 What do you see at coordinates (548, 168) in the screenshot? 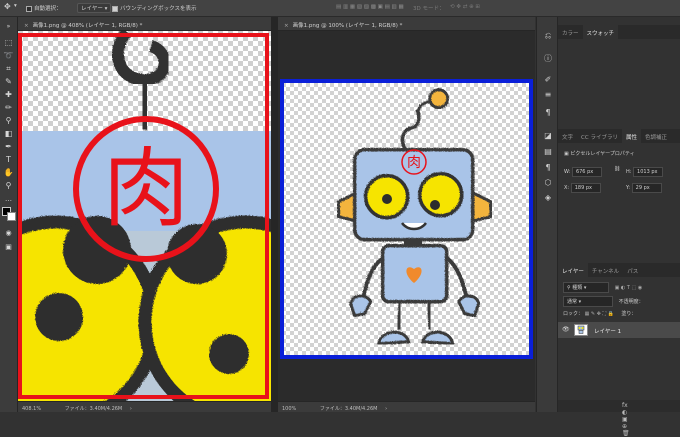
I see `paragraph-styles-icon: ¶` at bounding box center [548, 168].